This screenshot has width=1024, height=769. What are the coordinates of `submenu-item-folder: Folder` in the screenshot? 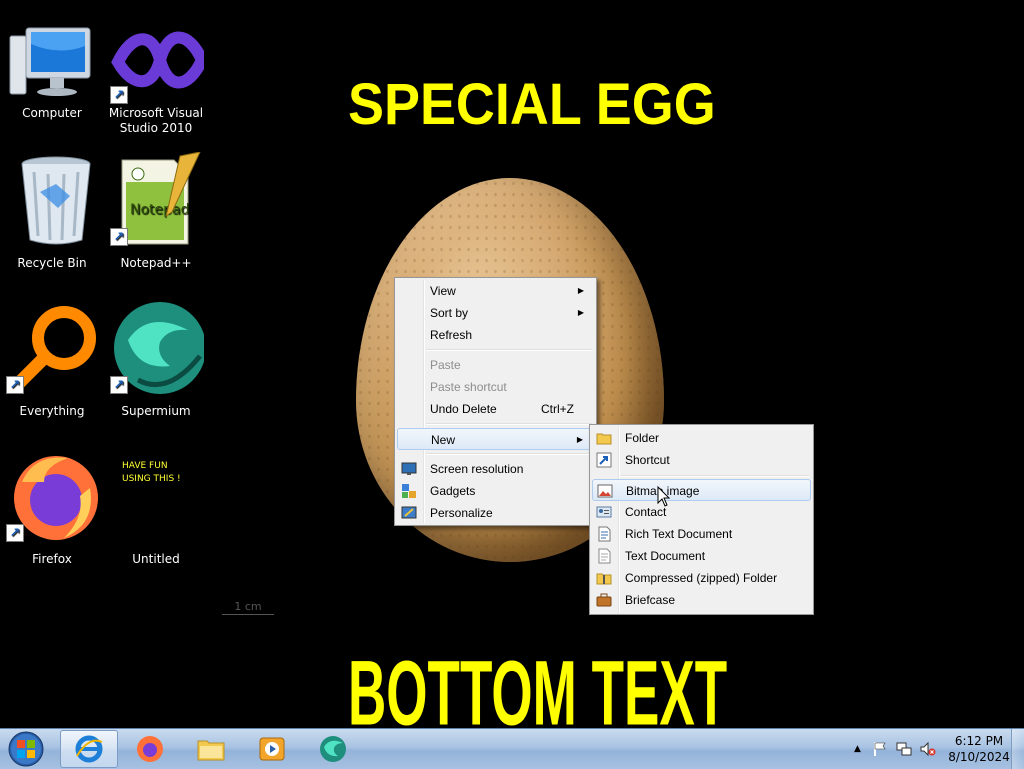 It's located at (701, 438).